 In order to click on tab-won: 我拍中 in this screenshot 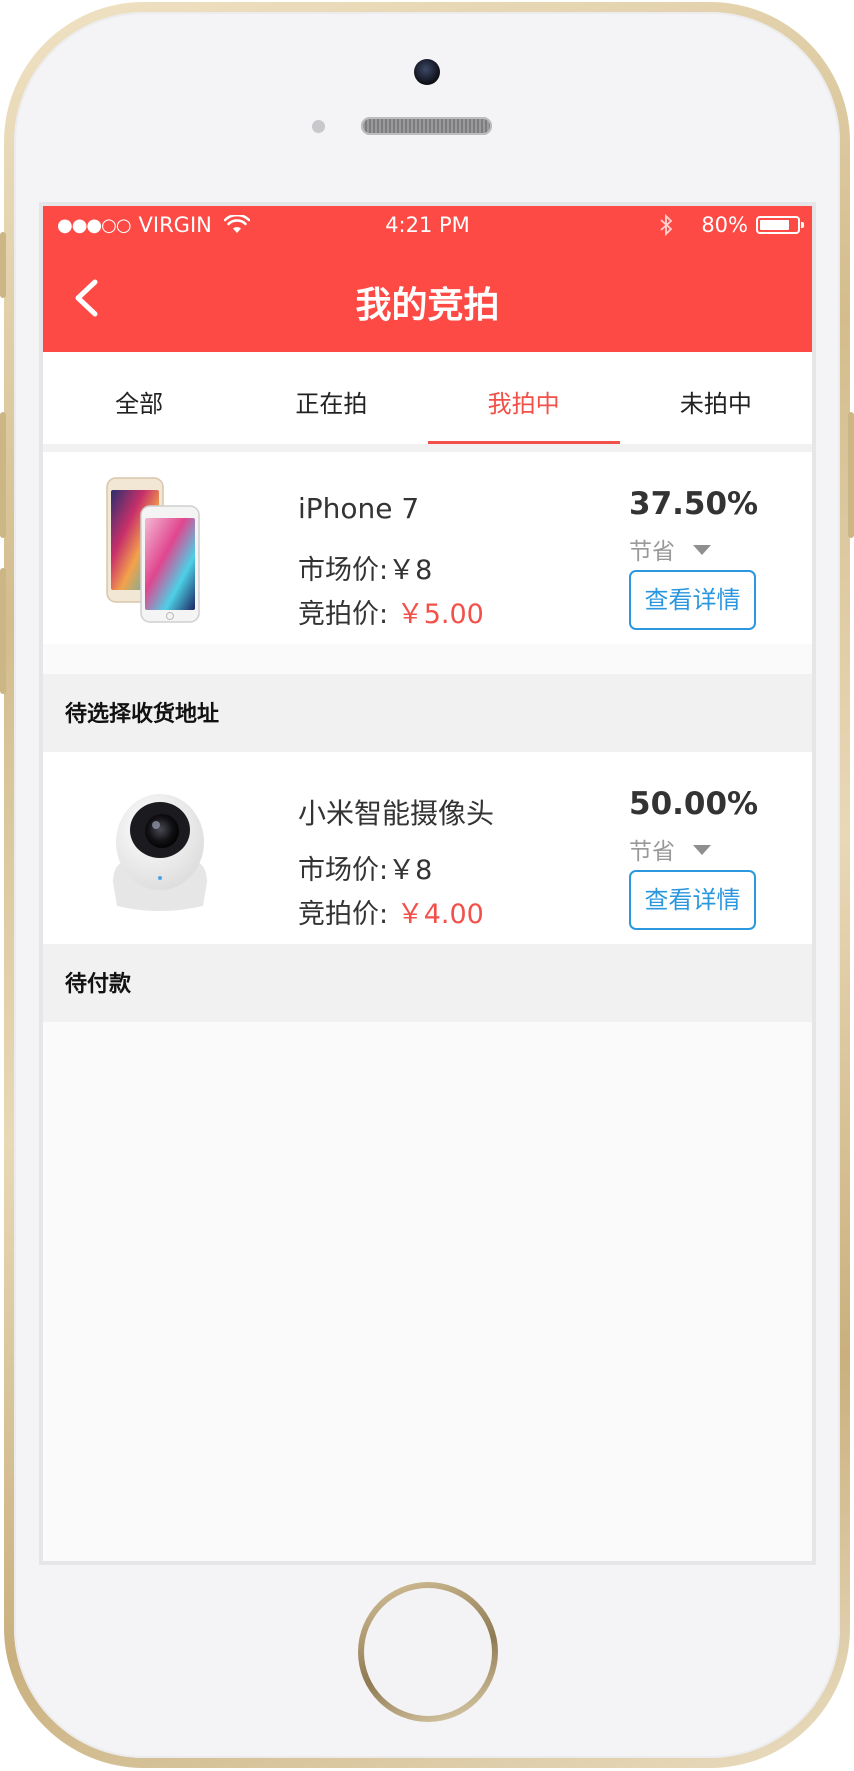, I will do `click(524, 398)`.